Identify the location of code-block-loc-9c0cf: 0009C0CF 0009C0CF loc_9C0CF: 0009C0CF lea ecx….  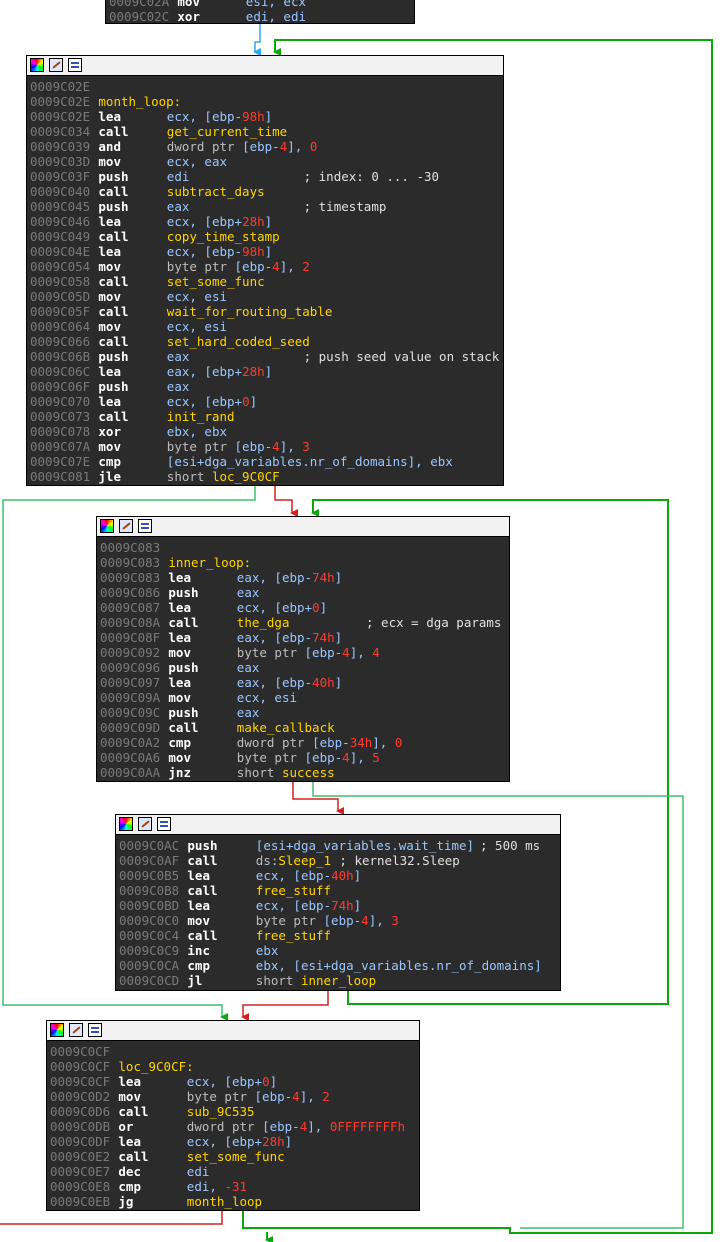
(233, 1115).